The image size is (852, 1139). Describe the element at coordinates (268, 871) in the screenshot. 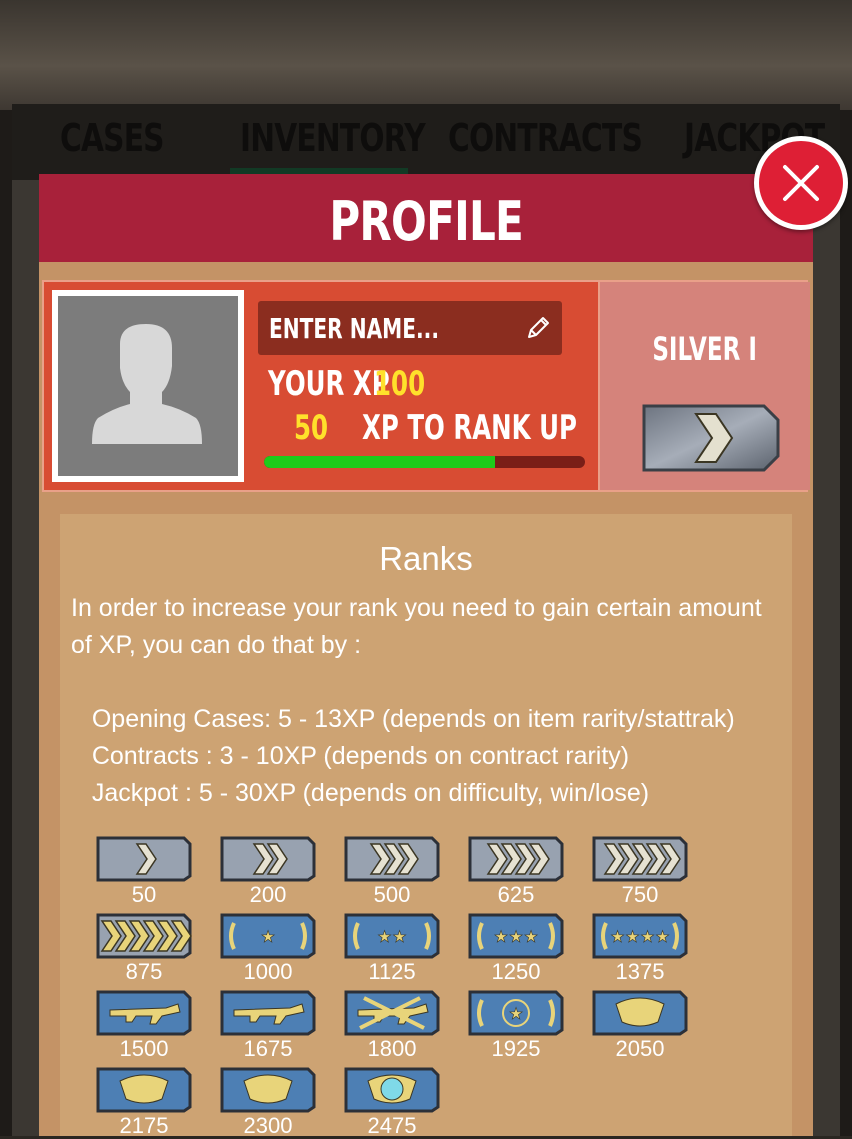

I see `rank-item: 200` at that location.